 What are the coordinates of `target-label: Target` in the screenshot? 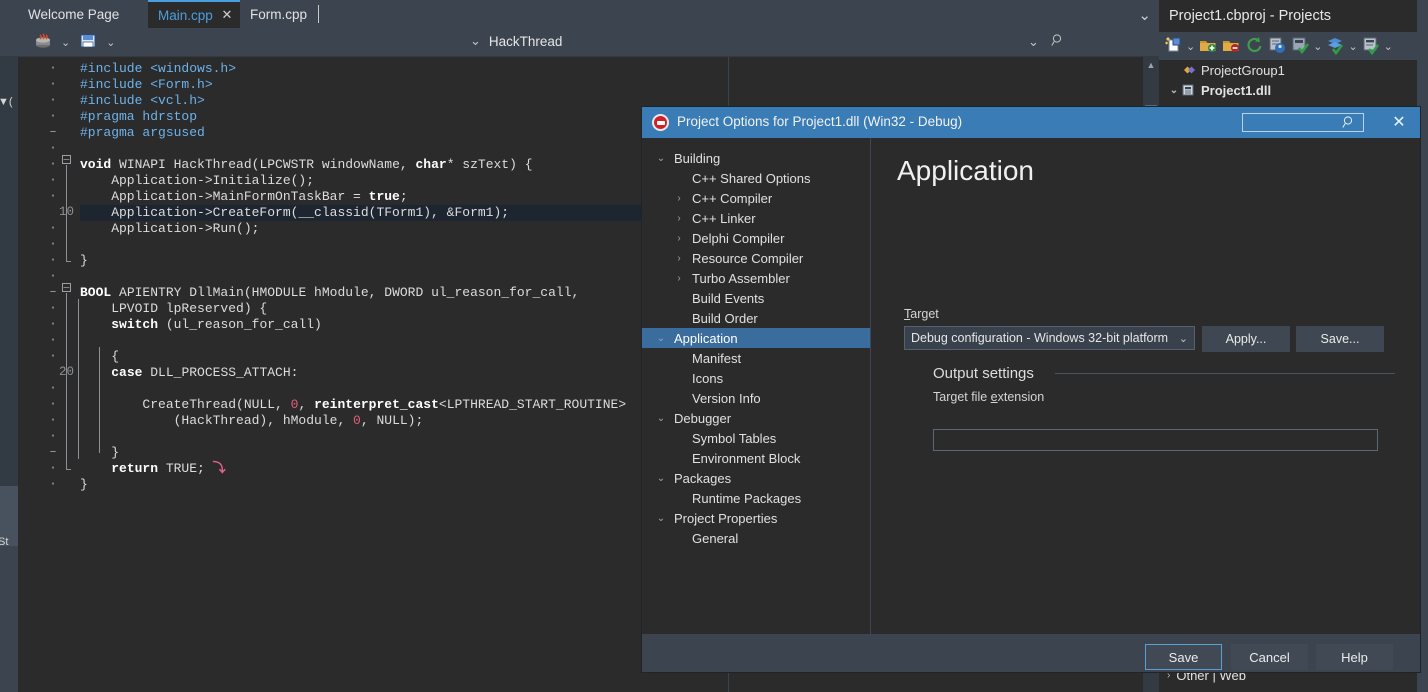 It's located at (921, 314).